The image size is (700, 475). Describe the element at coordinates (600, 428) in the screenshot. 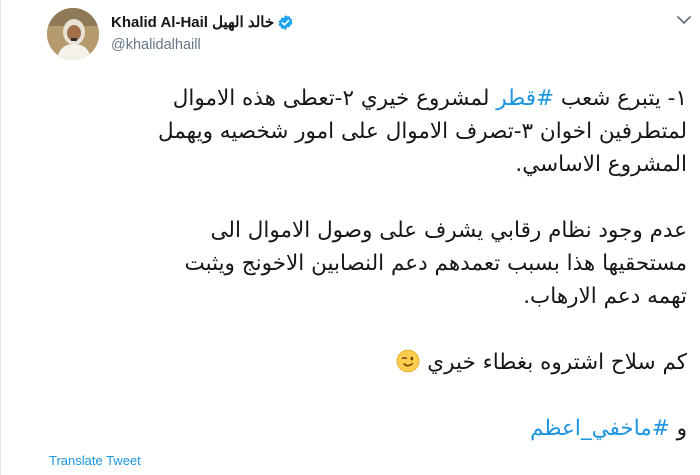

I see `hashtag-hidden-greater-link: #ماخفي_اعظم` at that location.